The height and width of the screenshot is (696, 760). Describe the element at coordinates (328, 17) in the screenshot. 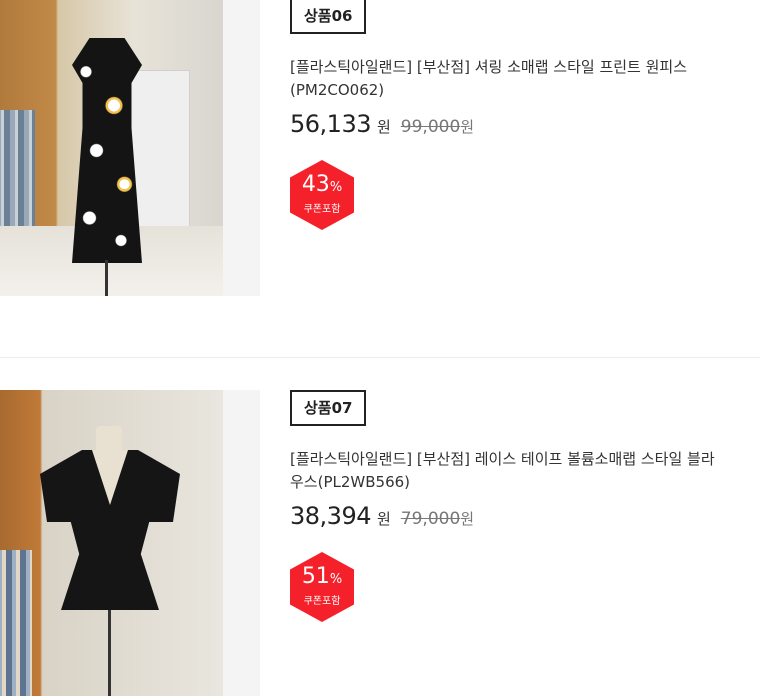

I see `product-label: 상품06` at that location.